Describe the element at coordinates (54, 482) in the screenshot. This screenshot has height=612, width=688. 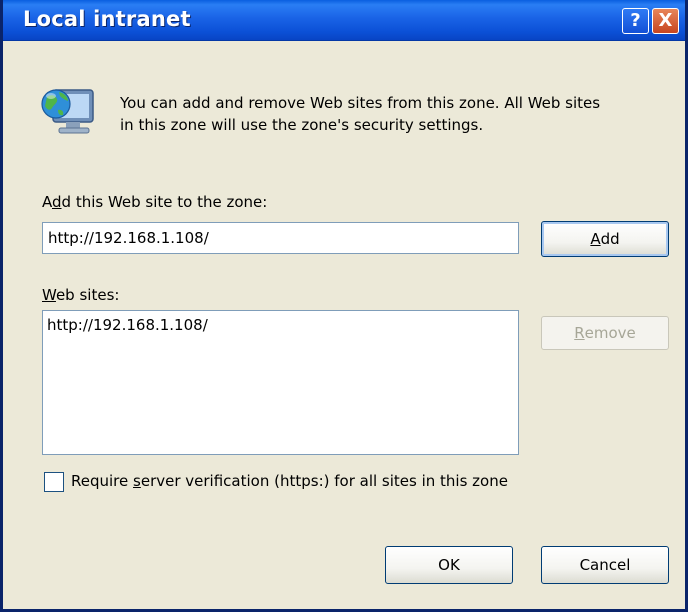
I see `require-https-checkbox` at that location.